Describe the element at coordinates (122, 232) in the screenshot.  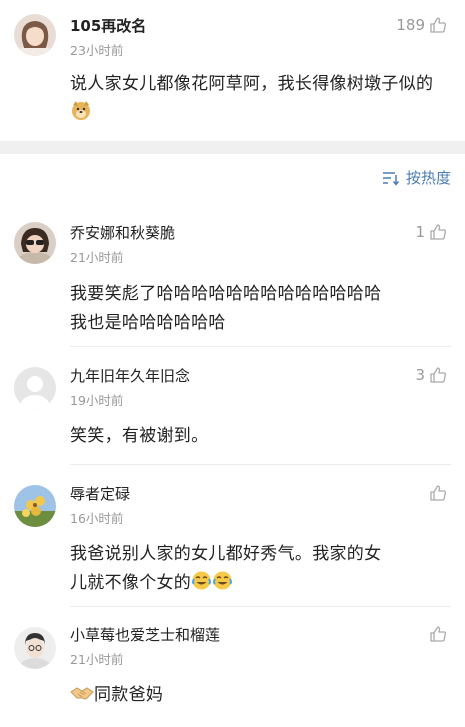
I see `comment-username: 乔安娜和秋葵脆` at that location.